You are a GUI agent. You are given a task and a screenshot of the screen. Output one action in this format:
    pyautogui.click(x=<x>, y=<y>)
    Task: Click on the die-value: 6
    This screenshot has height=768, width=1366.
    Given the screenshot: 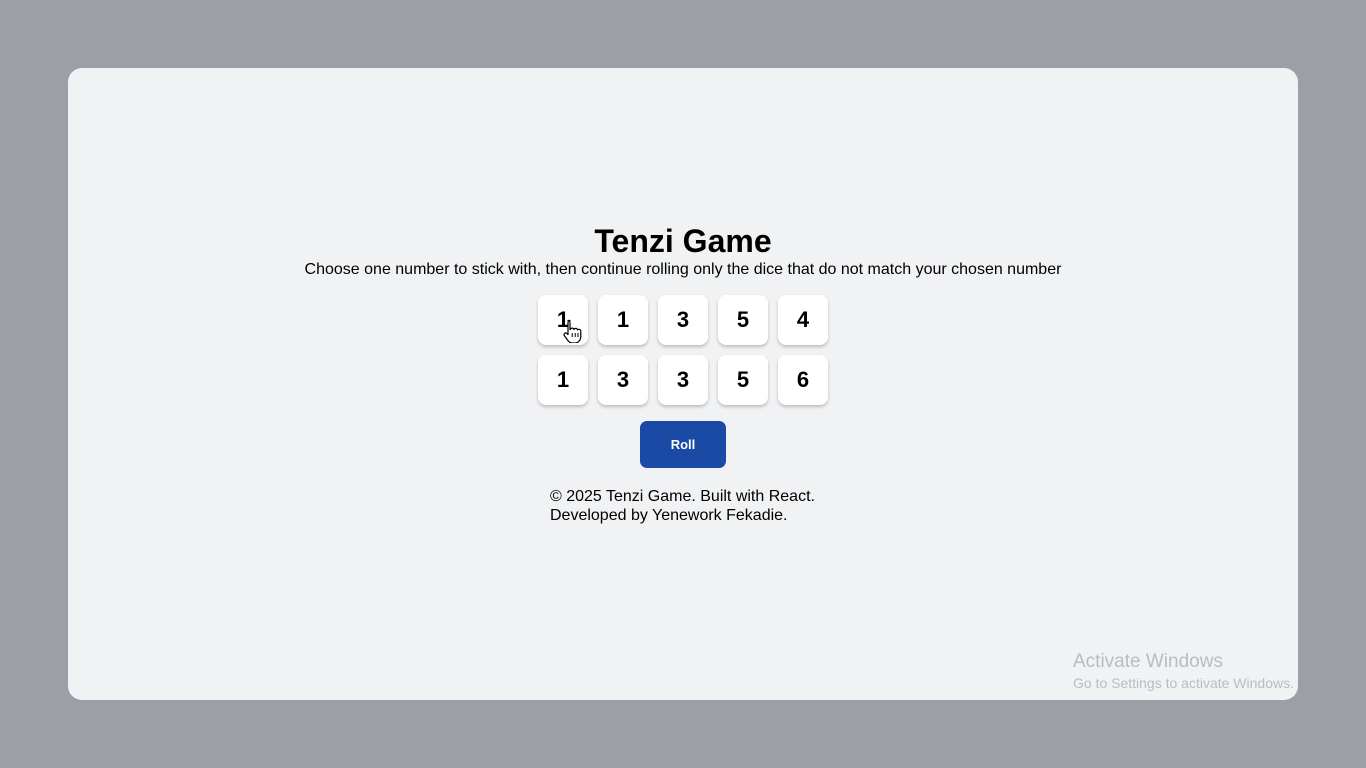 What is the action you would take?
    pyautogui.click(x=803, y=379)
    